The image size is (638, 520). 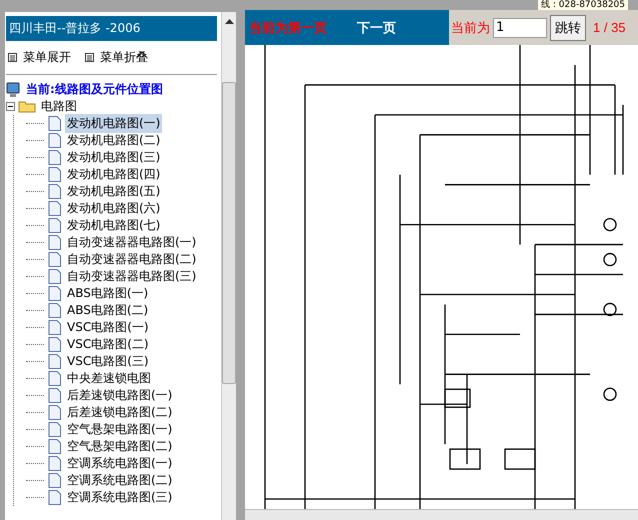 What do you see at coordinates (108, 361) in the screenshot?
I see `tree-item: VSC电路图(三)` at bounding box center [108, 361].